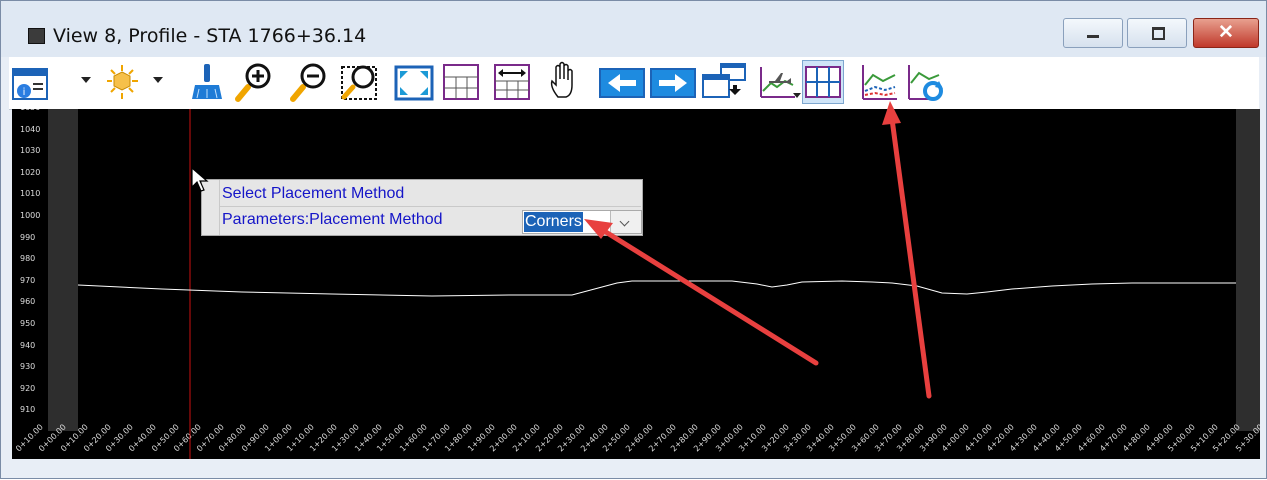 The image size is (1267, 480). I want to click on window-area-icon, so click(359, 82).